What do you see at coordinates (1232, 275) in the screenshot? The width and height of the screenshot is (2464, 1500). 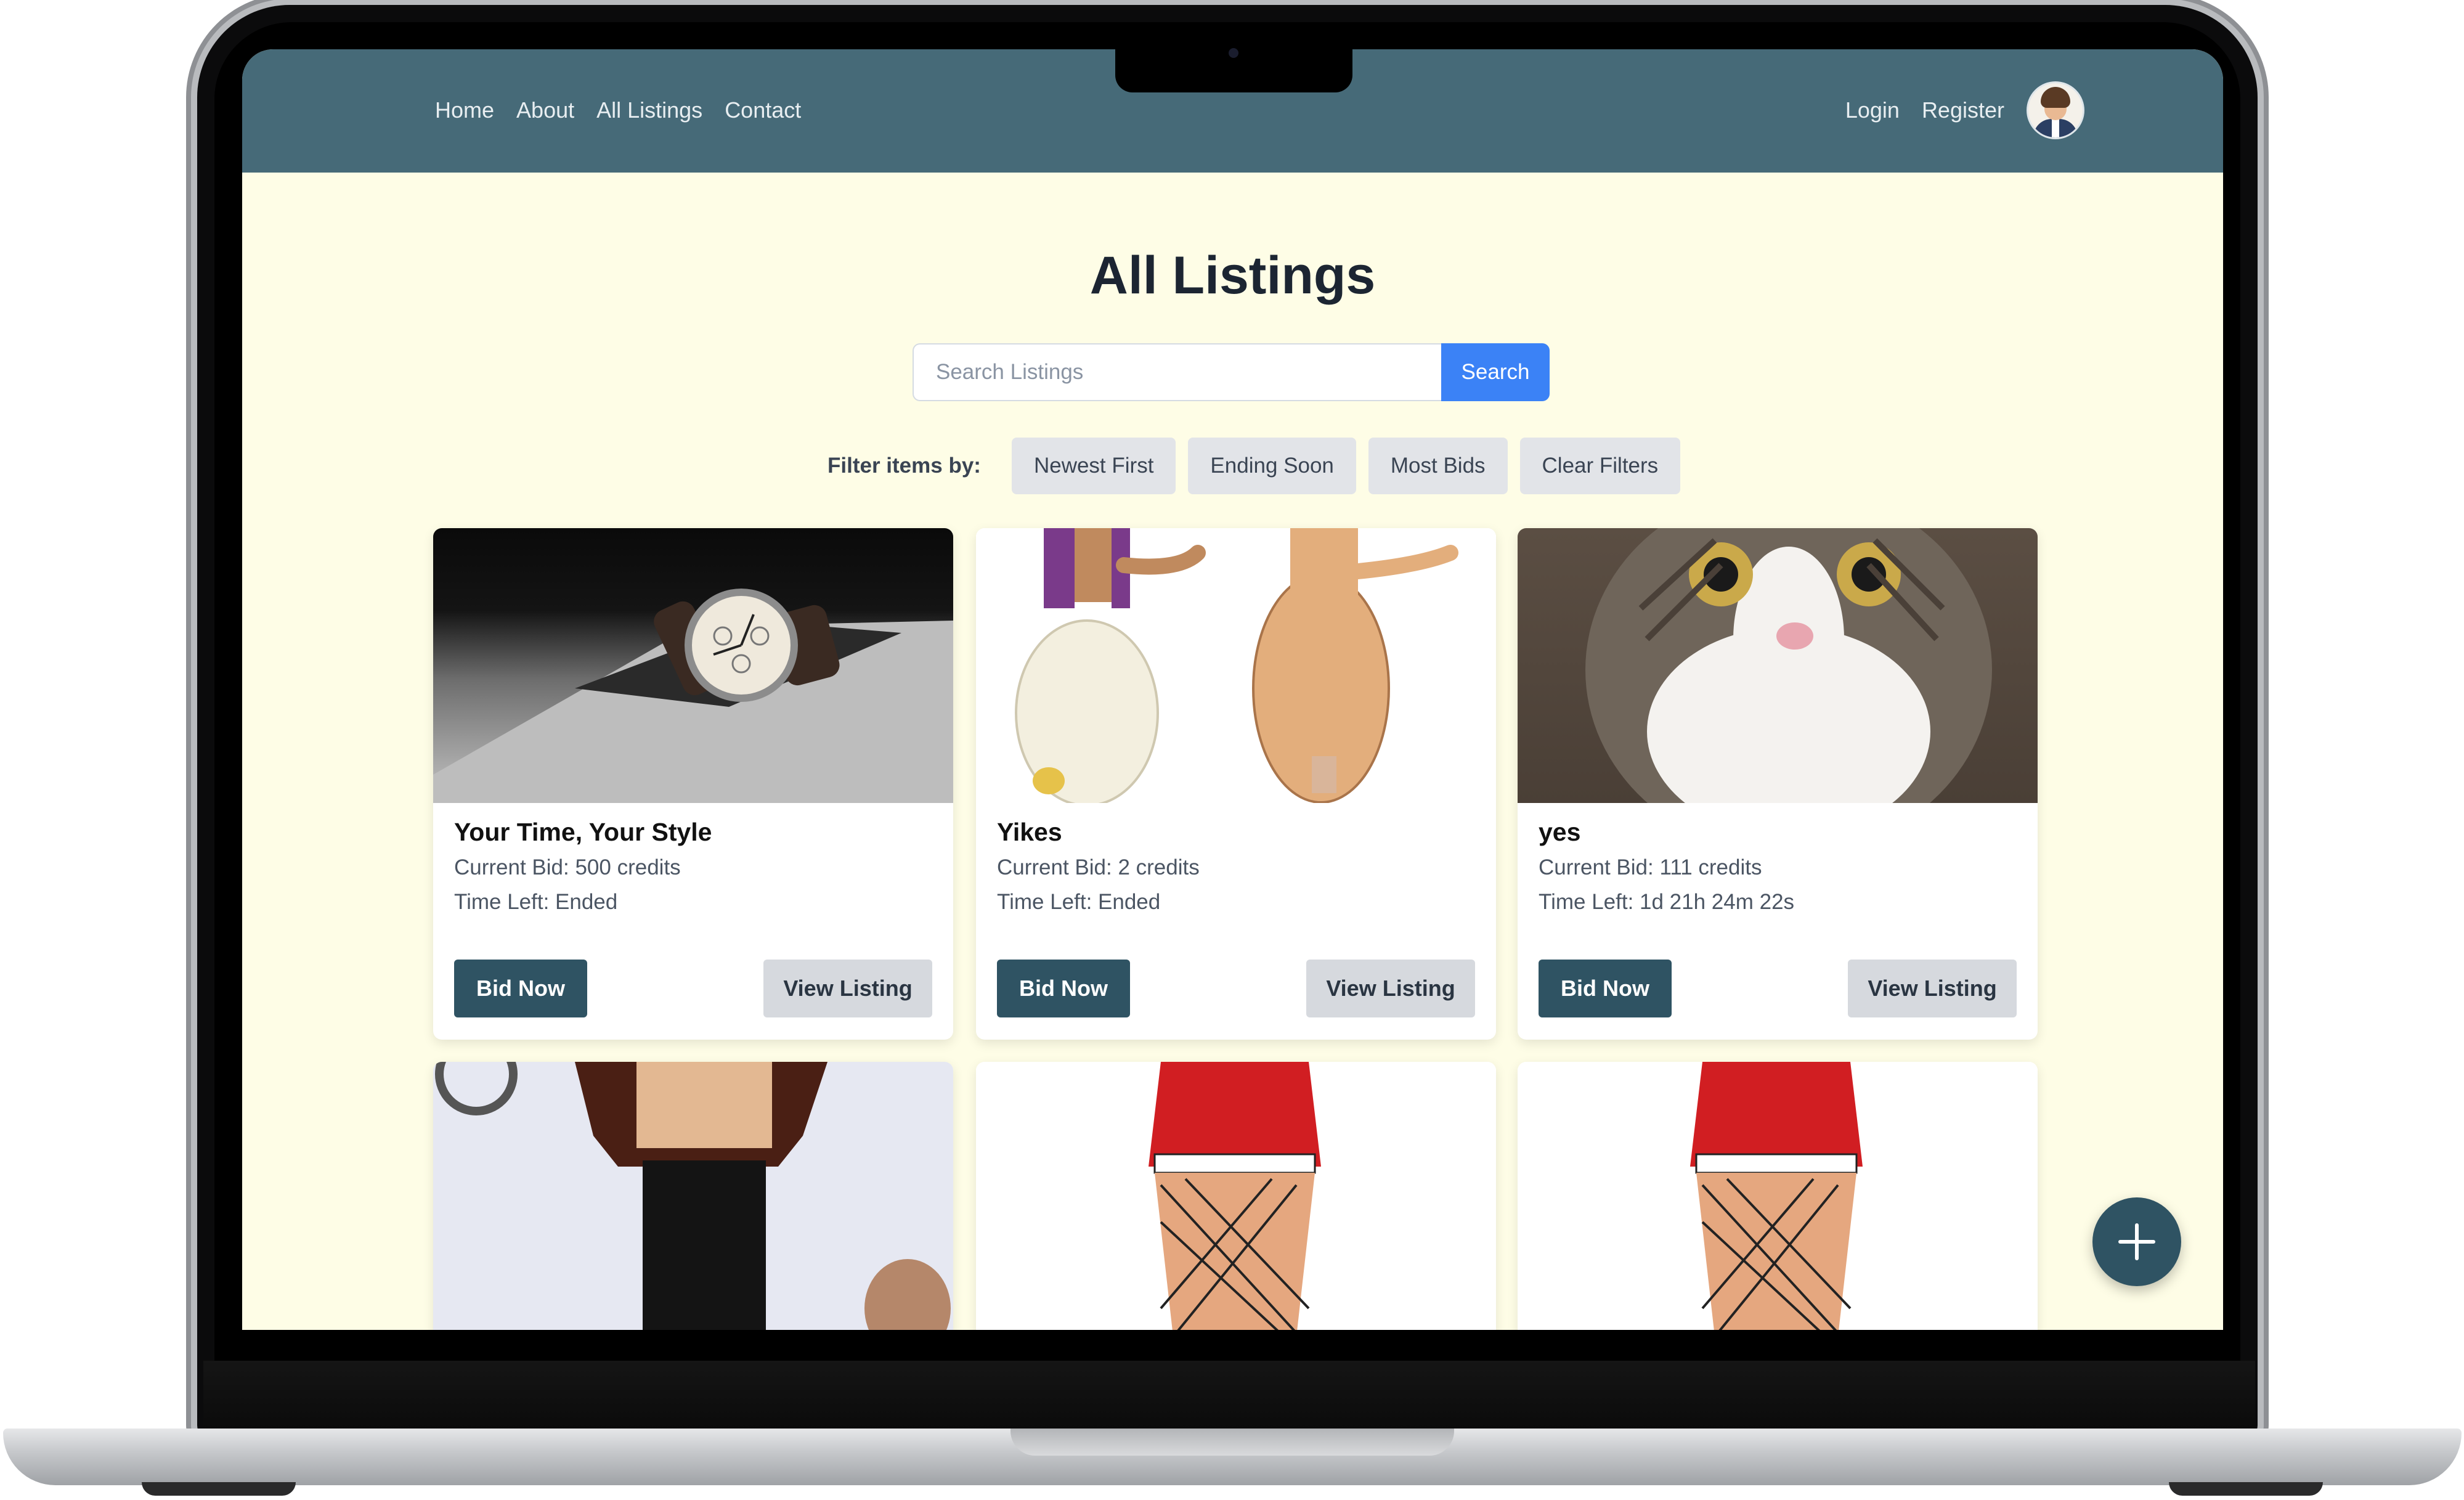 I see `page-title: All Listings` at bounding box center [1232, 275].